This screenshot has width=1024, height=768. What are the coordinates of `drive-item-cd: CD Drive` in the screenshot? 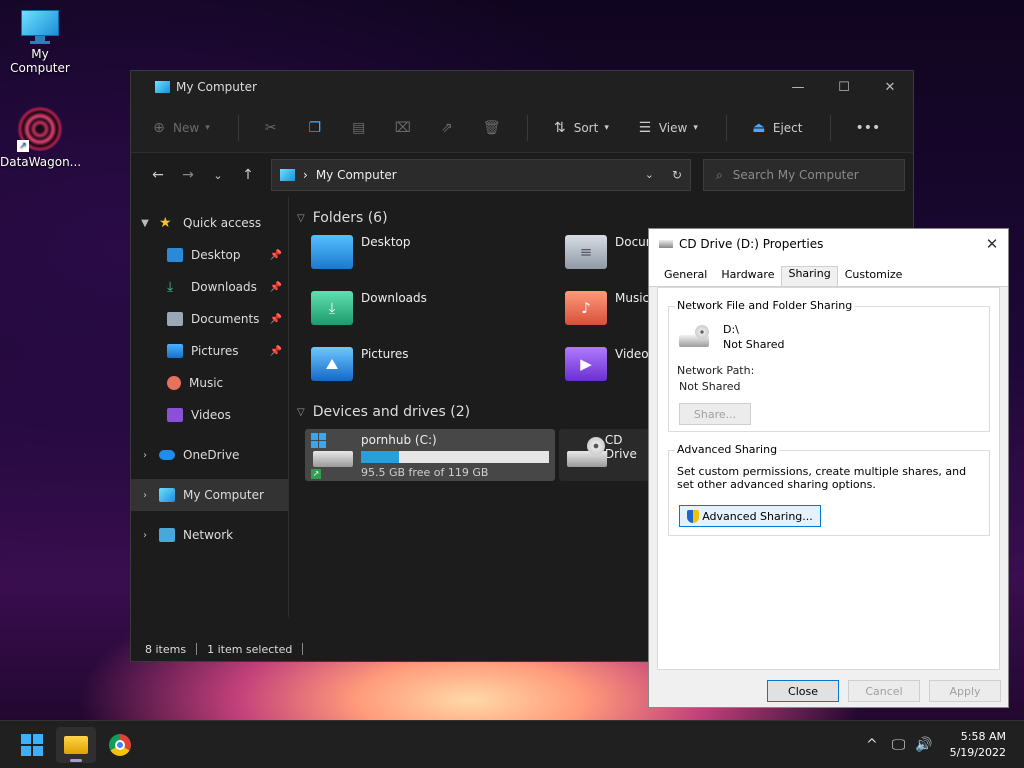 It's located at (604, 455).